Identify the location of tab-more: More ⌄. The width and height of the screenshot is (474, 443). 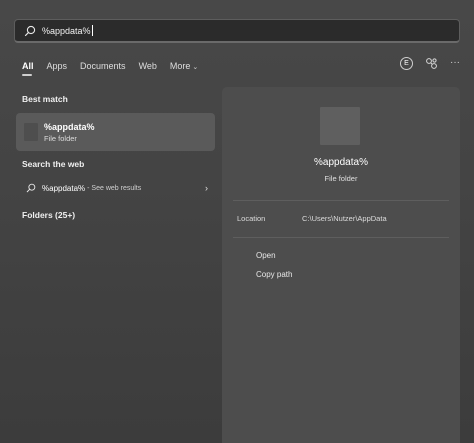
(184, 66).